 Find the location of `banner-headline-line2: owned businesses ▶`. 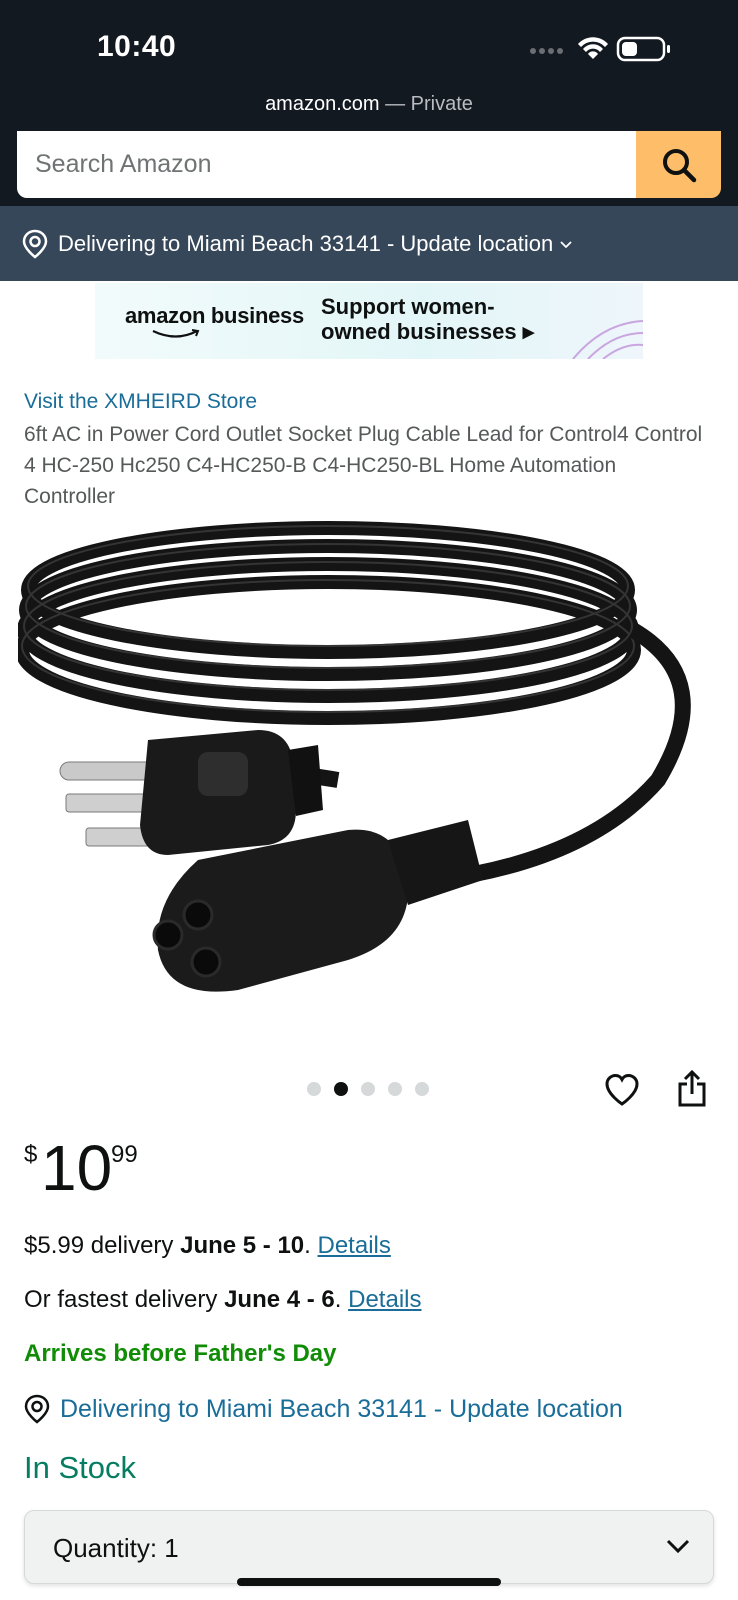

banner-headline-line2: owned businesses ▶ is located at coordinates (427, 332).